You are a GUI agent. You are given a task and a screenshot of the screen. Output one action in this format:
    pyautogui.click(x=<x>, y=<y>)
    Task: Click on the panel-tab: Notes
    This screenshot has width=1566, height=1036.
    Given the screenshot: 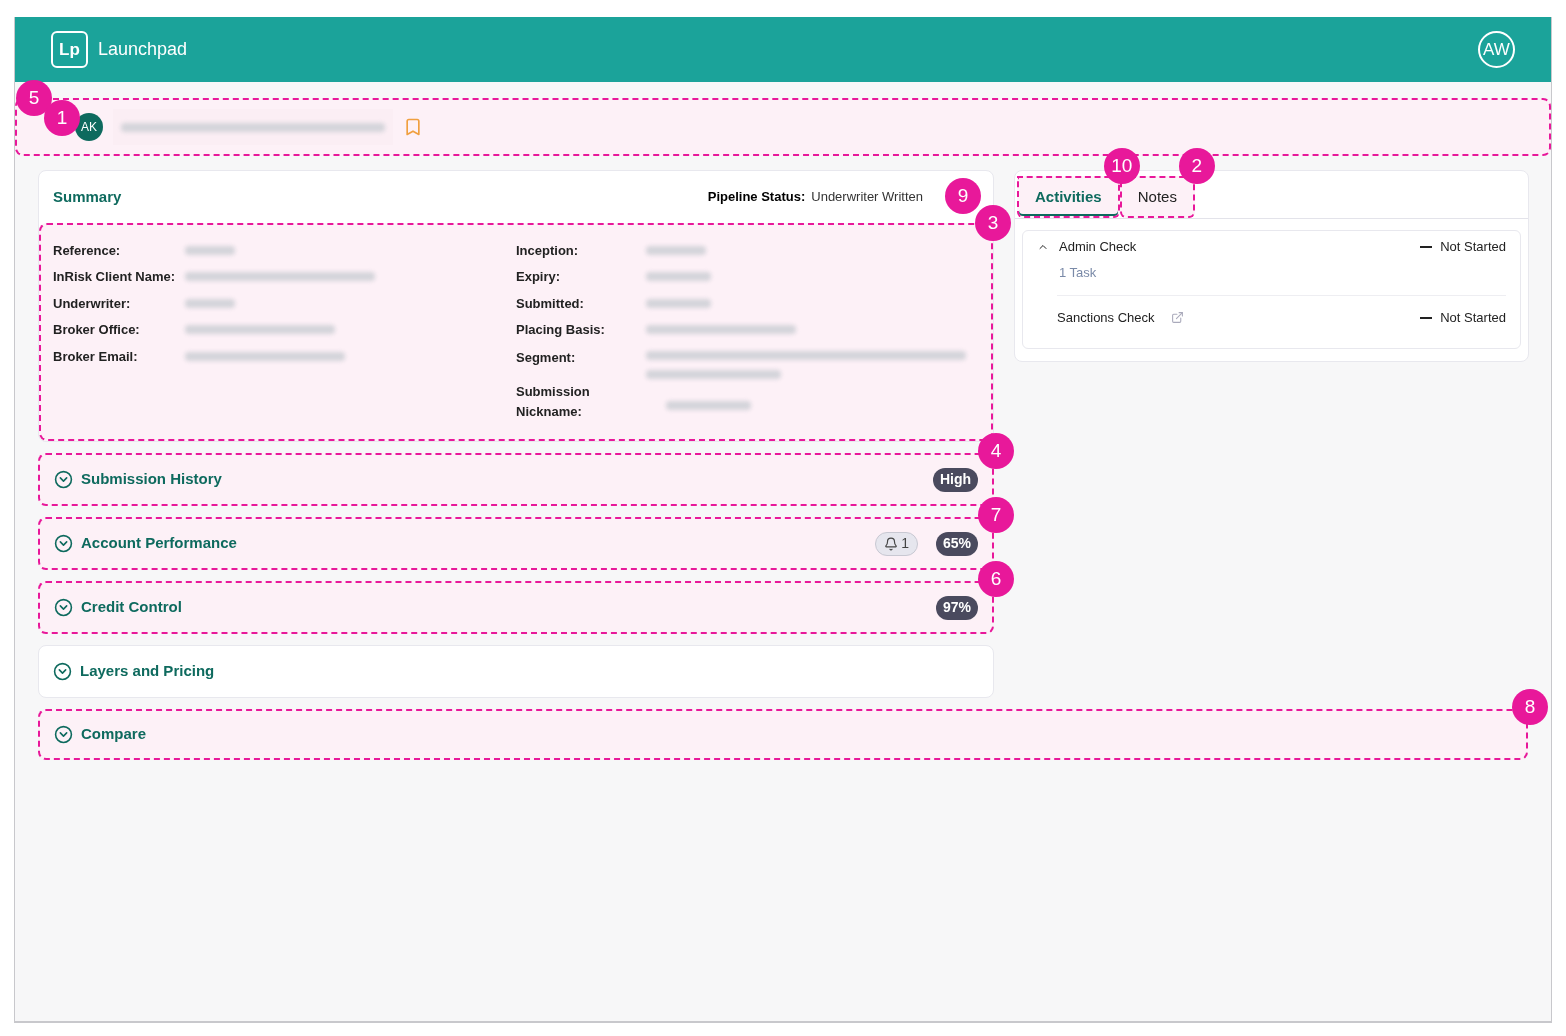 What is the action you would take?
    pyautogui.click(x=1157, y=197)
    